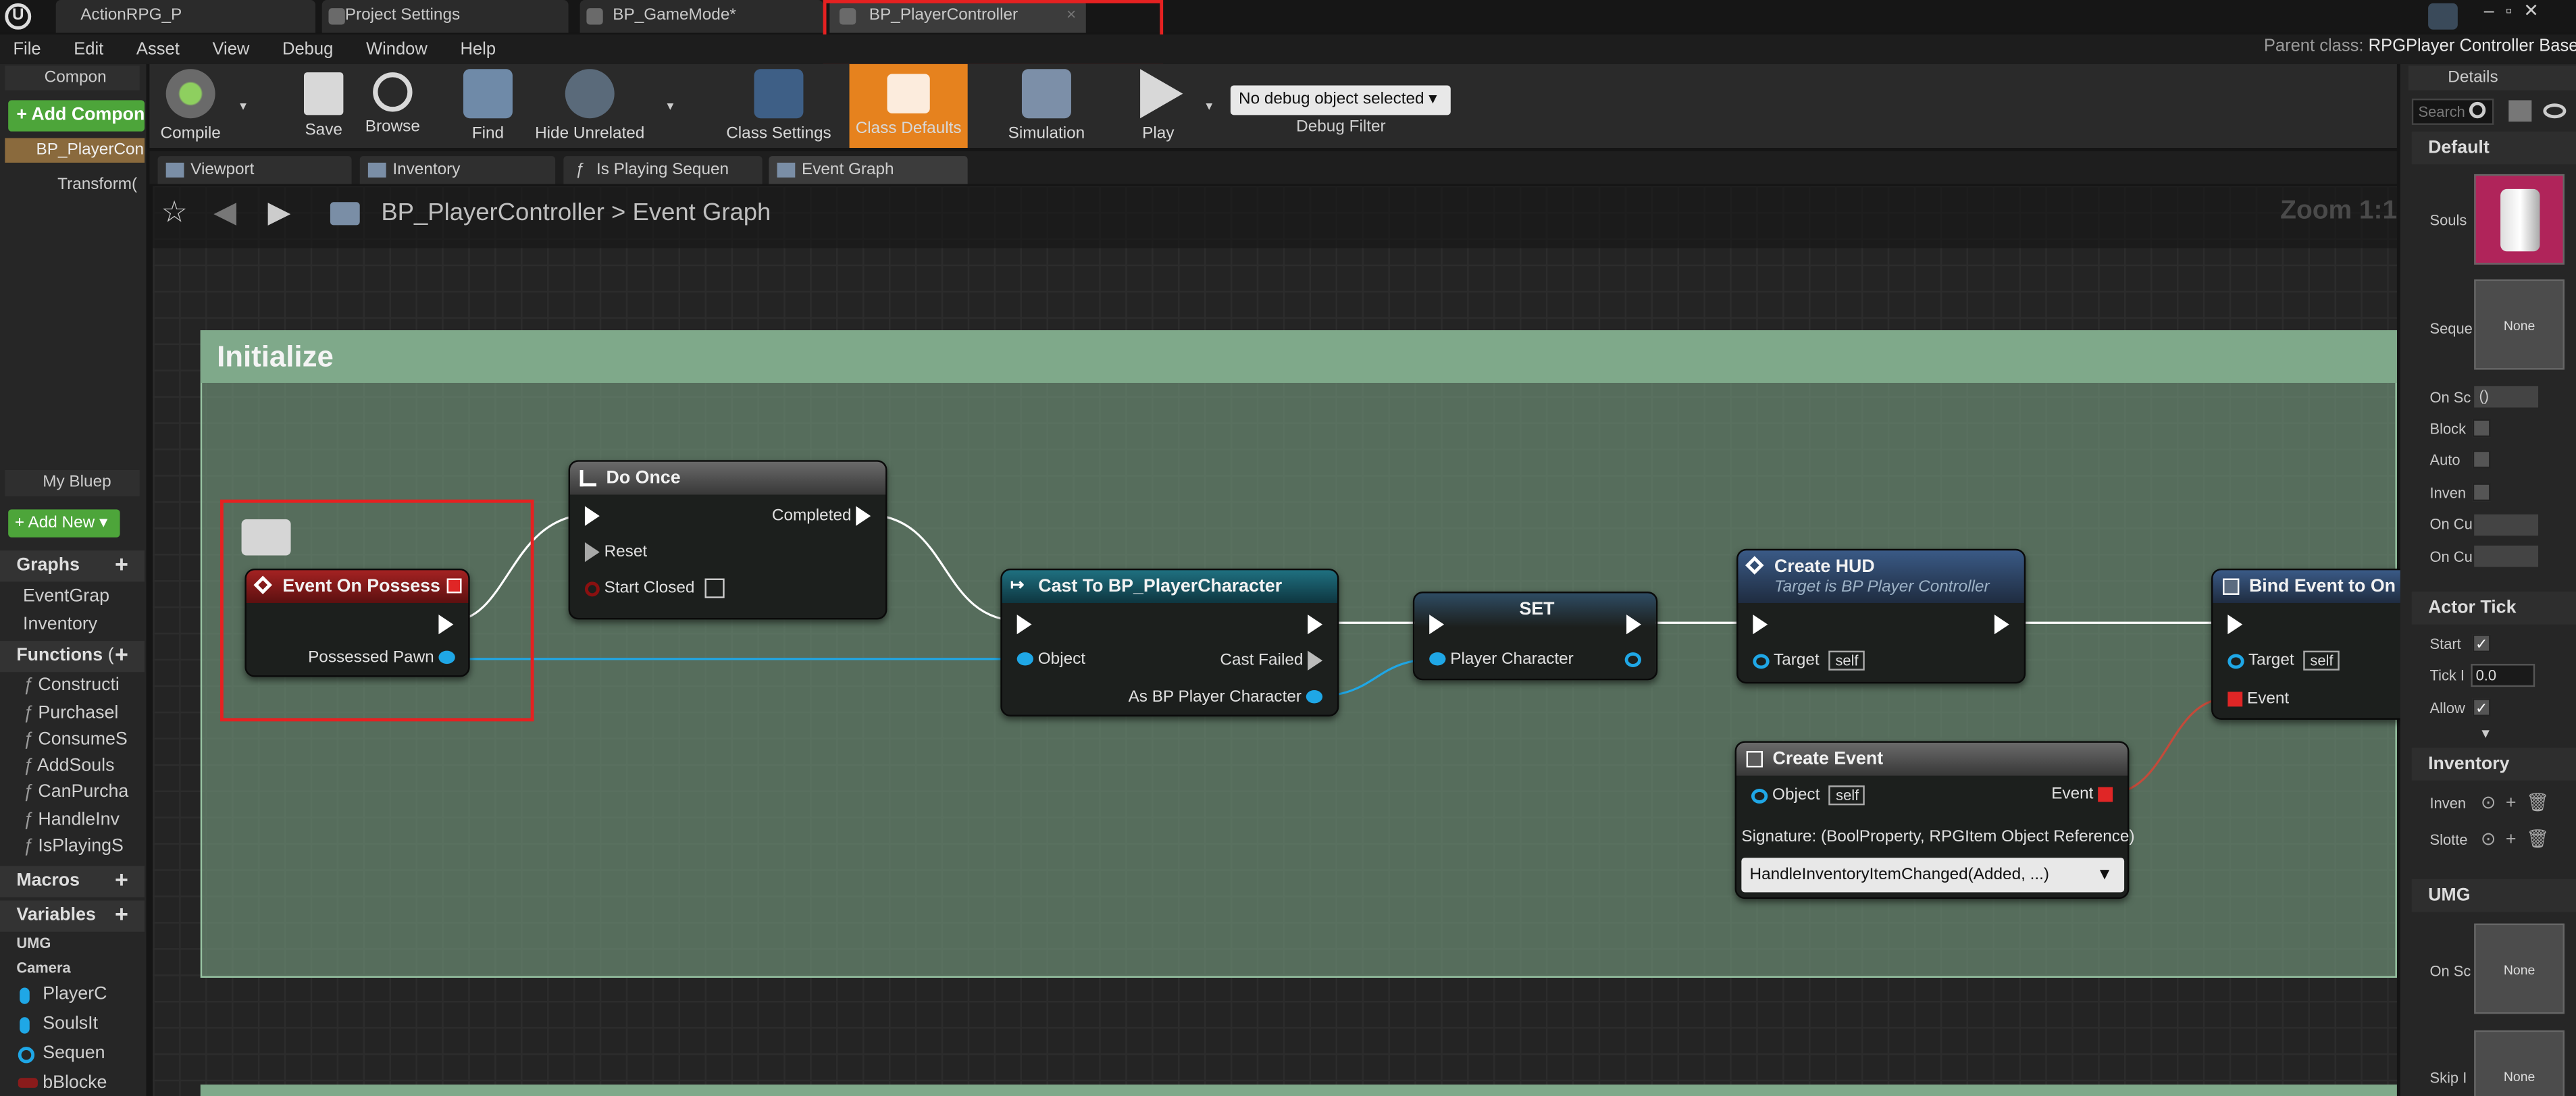  I want to click on pin-label: Reset, so click(626, 552).